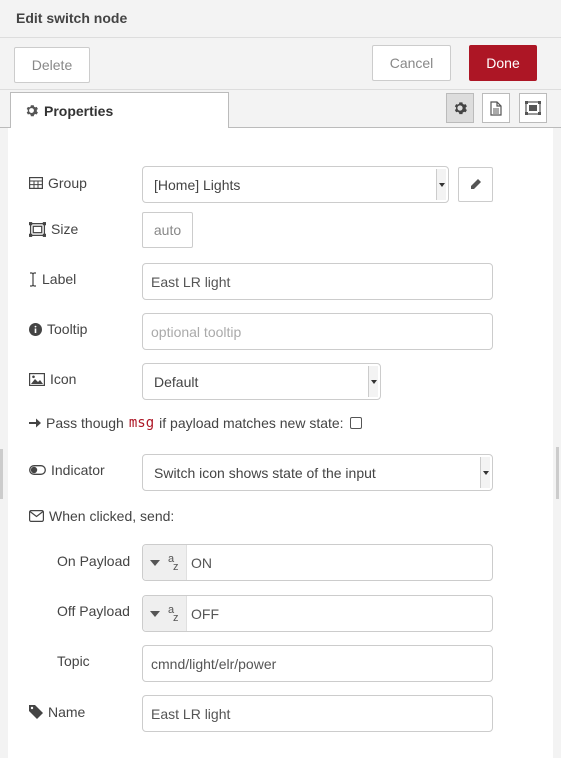 This screenshot has height=758, width=561. I want to click on on-payload-row-label: On Payload, so click(93, 561).